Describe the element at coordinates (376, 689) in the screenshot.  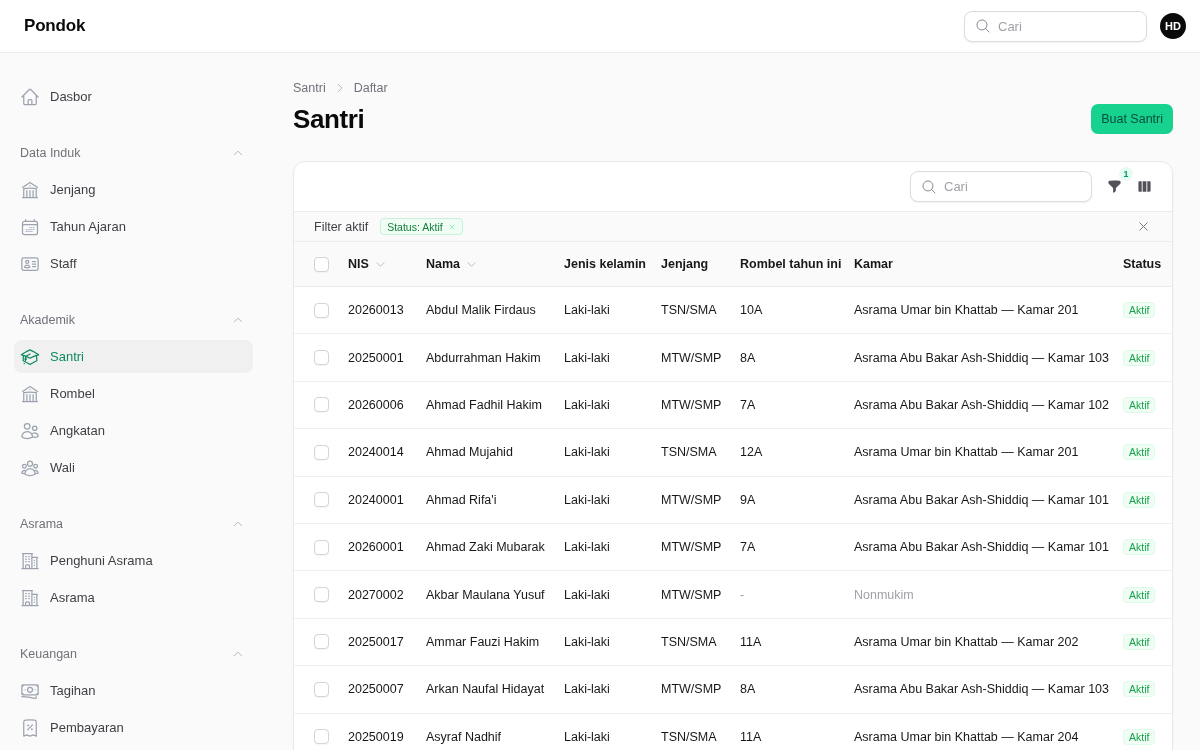
I see `table-cell: 20250007` at that location.